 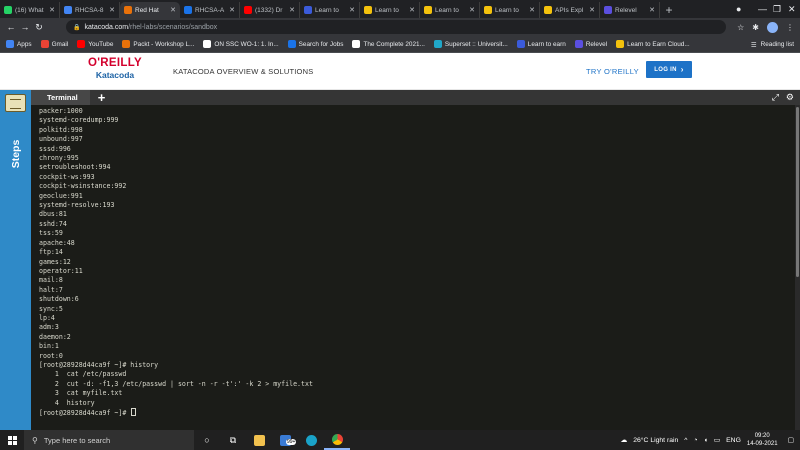 I want to click on forward-icon: →, so click(x=25, y=27).